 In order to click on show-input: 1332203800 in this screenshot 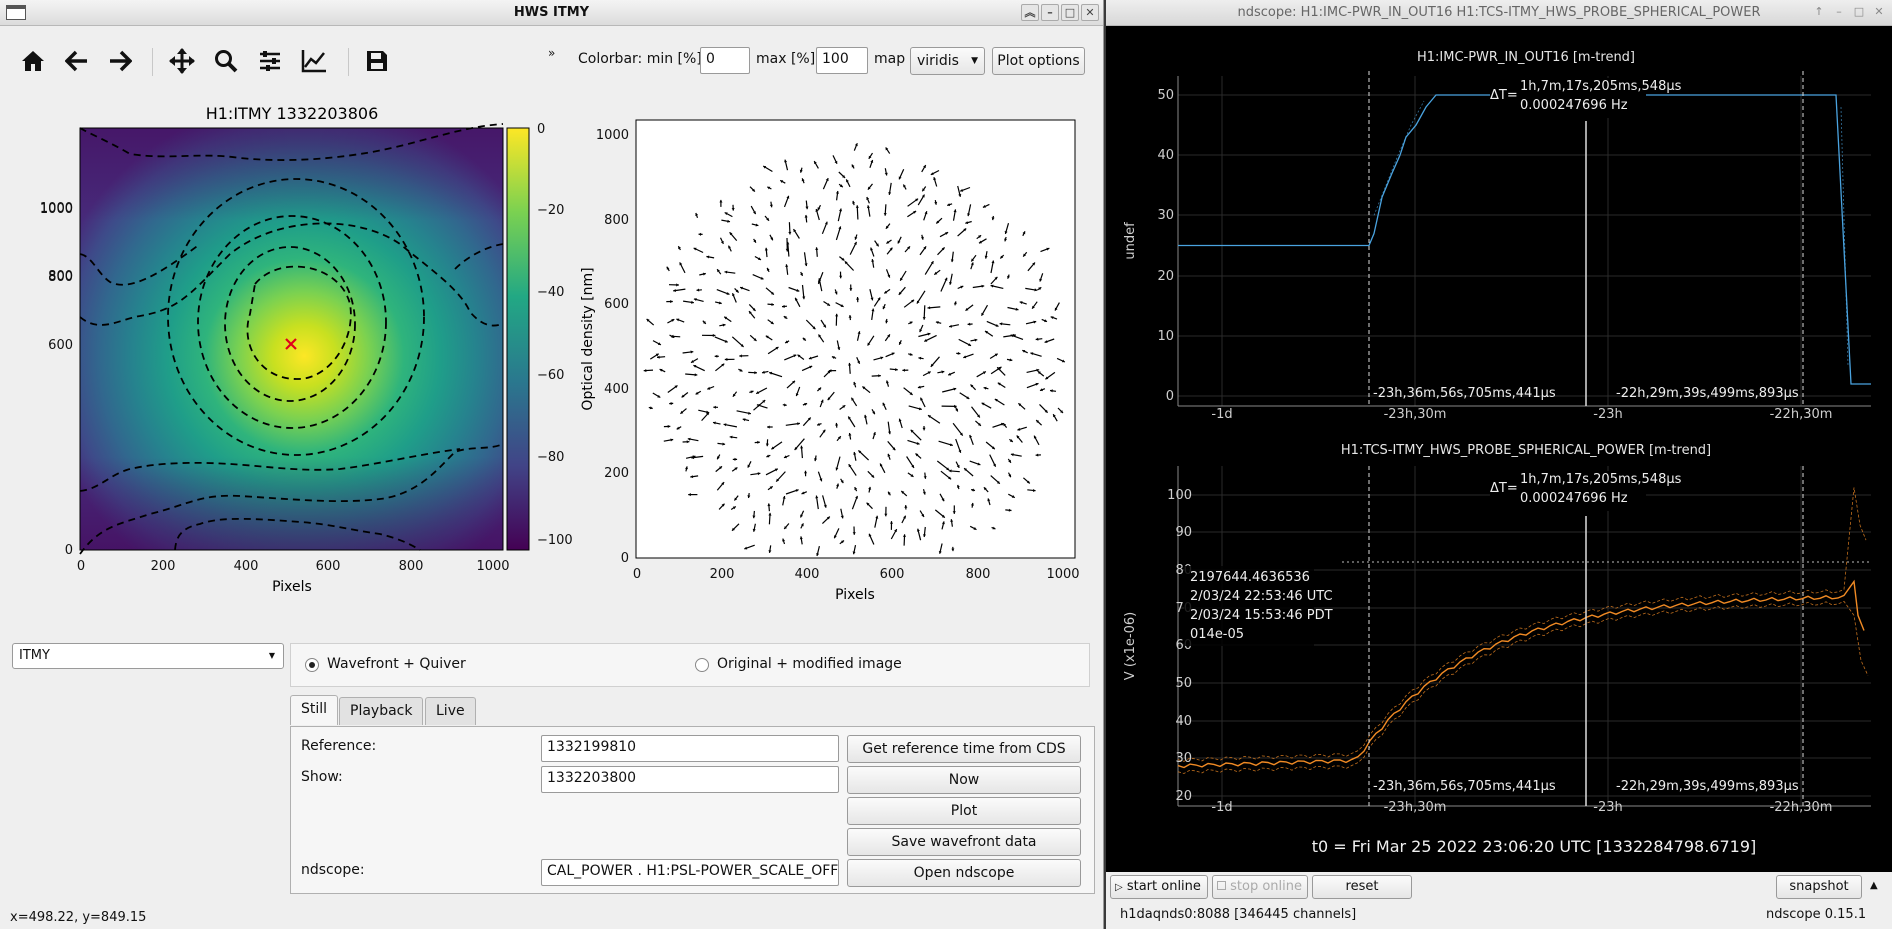, I will do `click(690, 779)`.